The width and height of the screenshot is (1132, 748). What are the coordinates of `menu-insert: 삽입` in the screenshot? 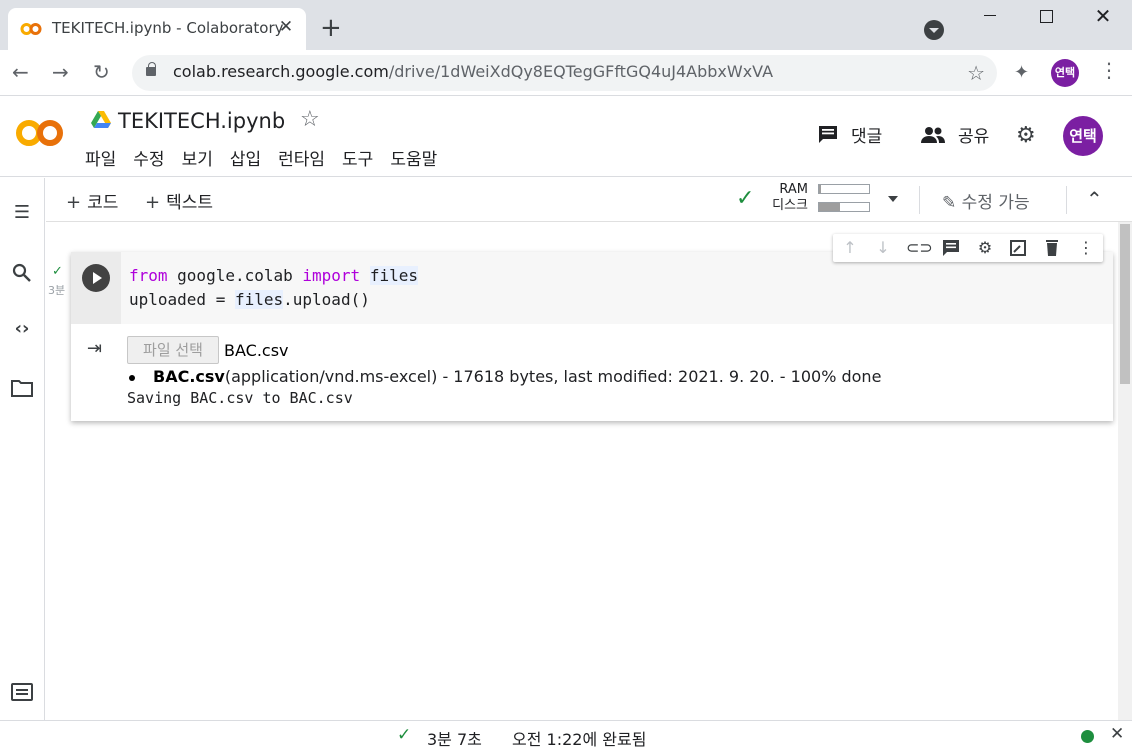 It's located at (245, 157).